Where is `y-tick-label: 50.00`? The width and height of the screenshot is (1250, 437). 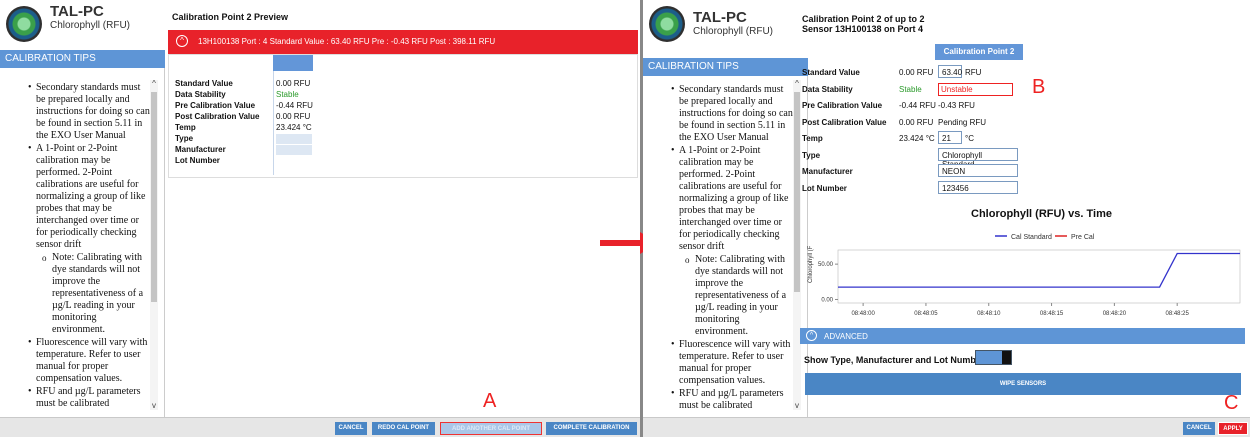
y-tick-label: 50.00 is located at coordinates (826, 265).